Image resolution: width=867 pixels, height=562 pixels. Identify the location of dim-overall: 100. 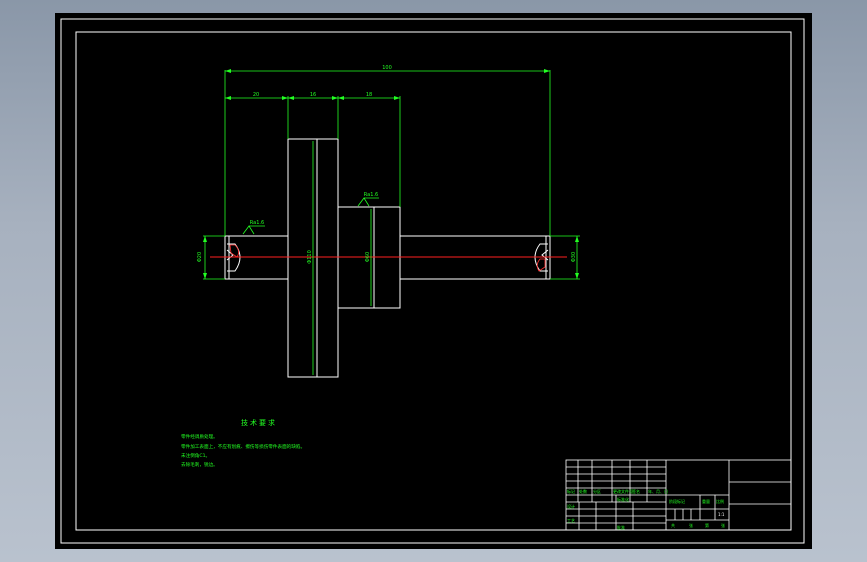
(387, 68).